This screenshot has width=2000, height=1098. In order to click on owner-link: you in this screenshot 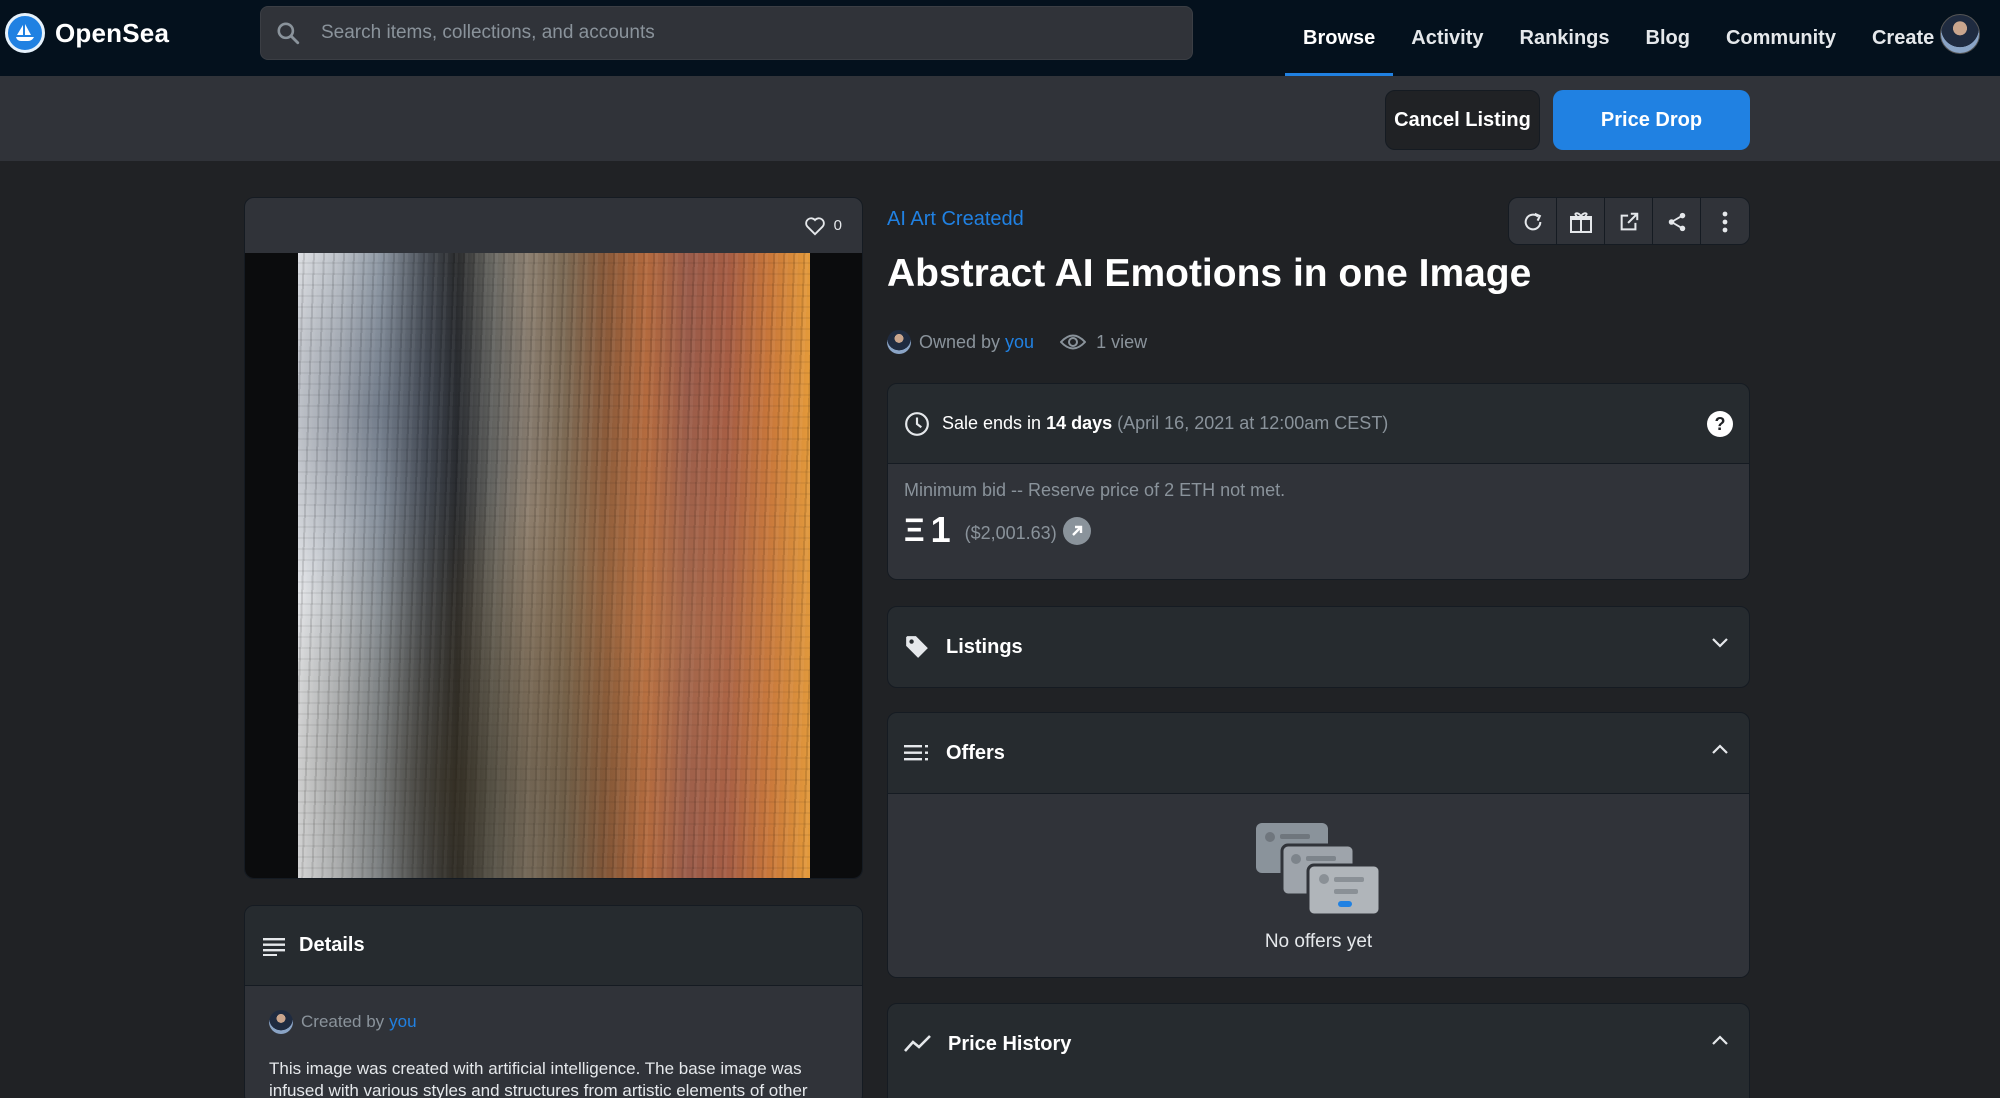, I will do `click(1019, 342)`.